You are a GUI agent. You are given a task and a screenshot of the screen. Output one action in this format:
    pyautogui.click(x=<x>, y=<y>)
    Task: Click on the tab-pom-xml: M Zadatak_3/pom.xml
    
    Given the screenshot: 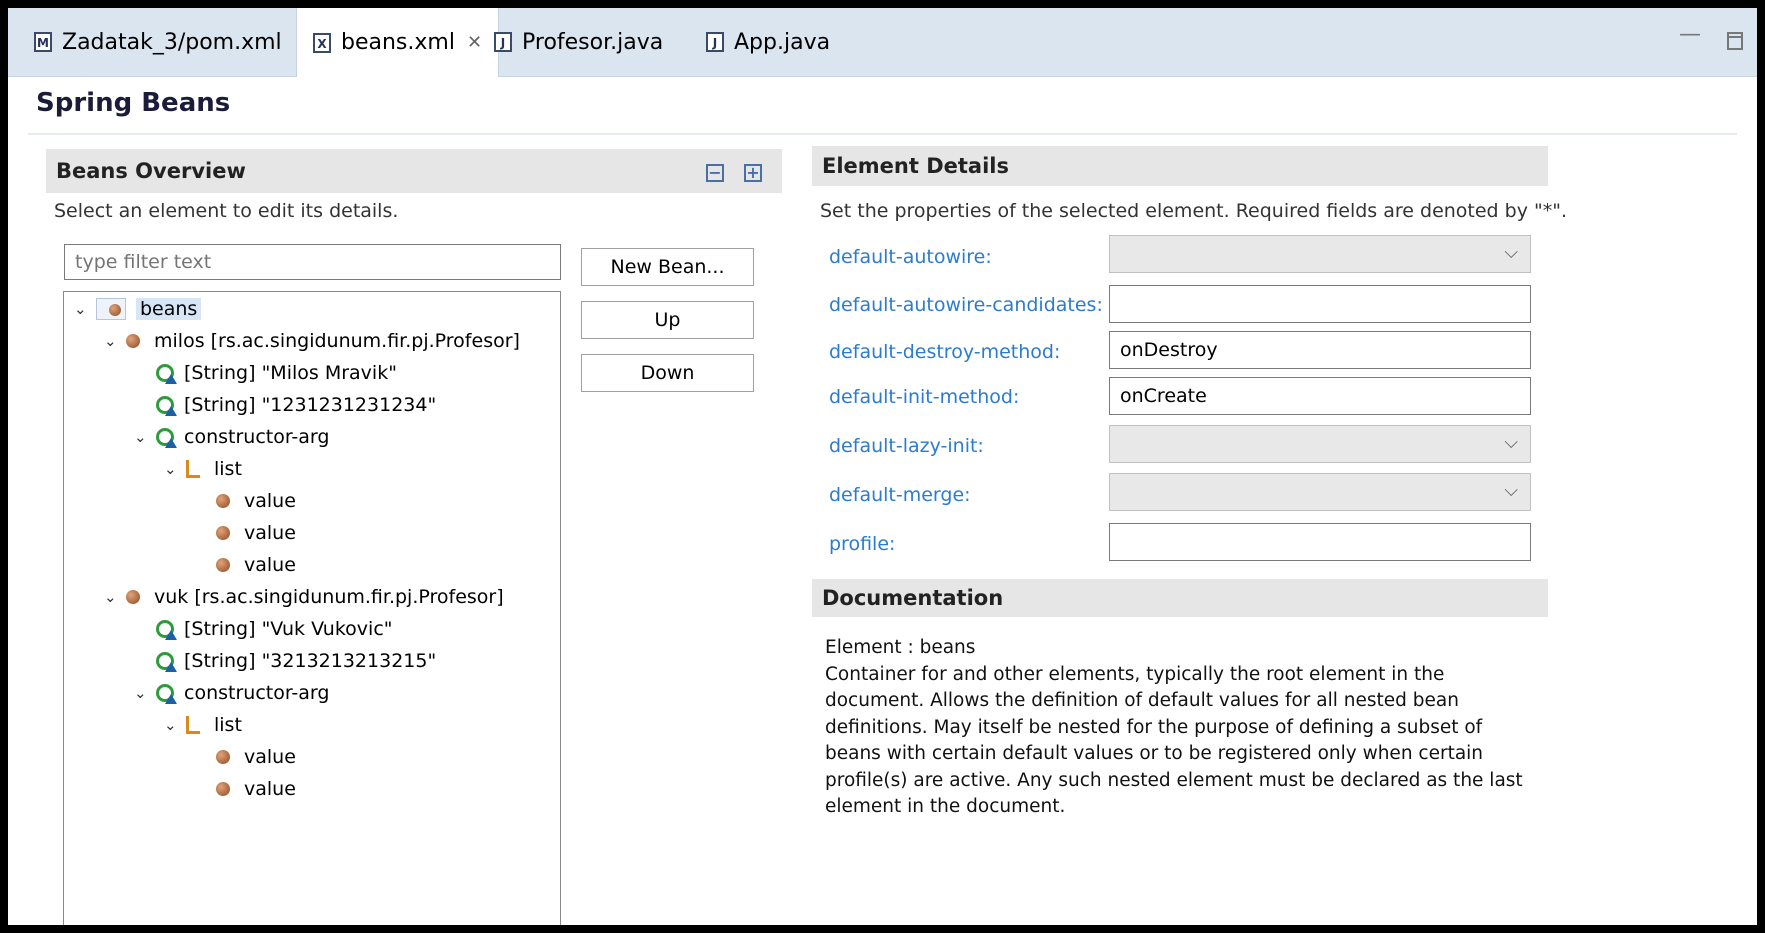 What is the action you would take?
    pyautogui.click(x=158, y=42)
    